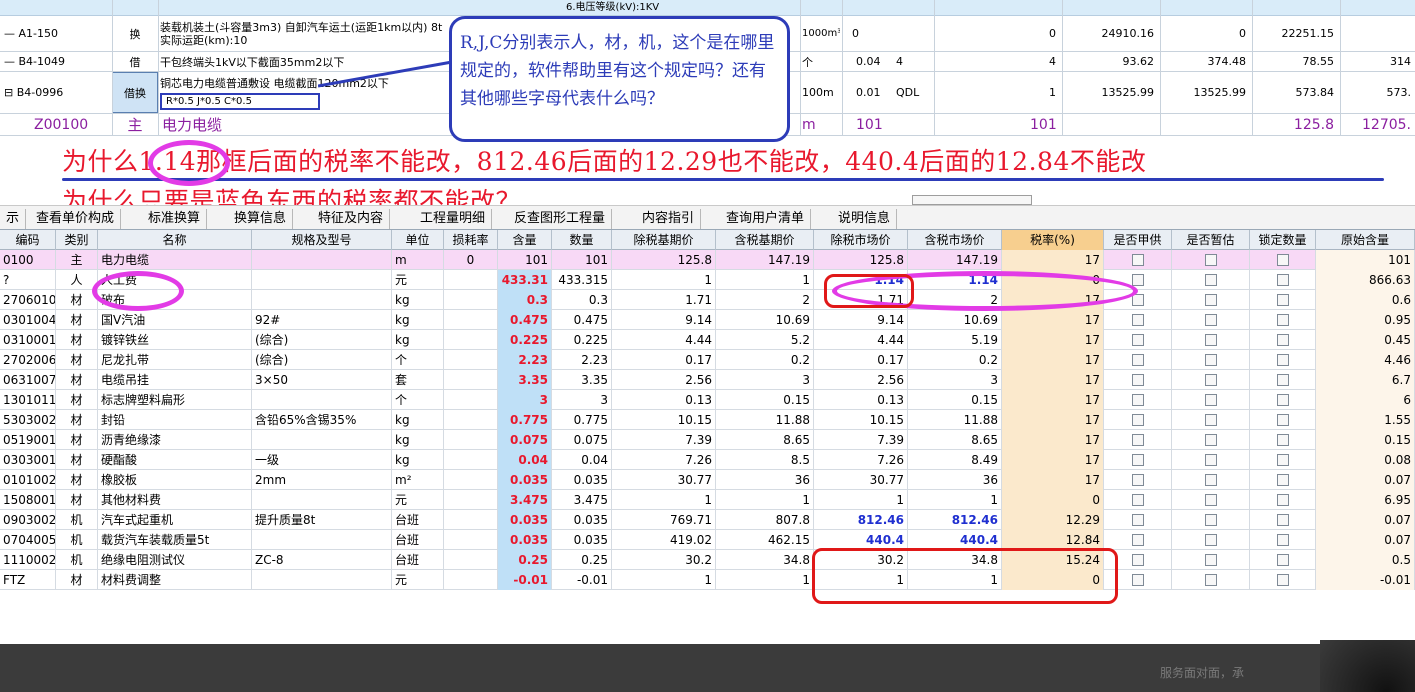 The height and width of the screenshot is (692, 1415). I want to click on tab-show: 示, so click(13, 219).